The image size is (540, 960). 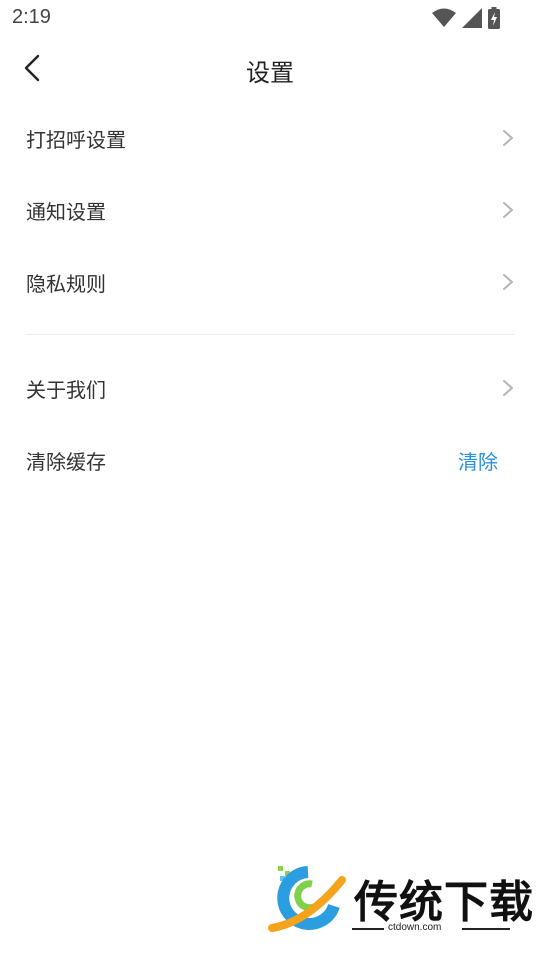 What do you see at coordinates (66, 389) in the screenshot?
I see `setting-label: 关于我们` at bounding box center [66, 389].